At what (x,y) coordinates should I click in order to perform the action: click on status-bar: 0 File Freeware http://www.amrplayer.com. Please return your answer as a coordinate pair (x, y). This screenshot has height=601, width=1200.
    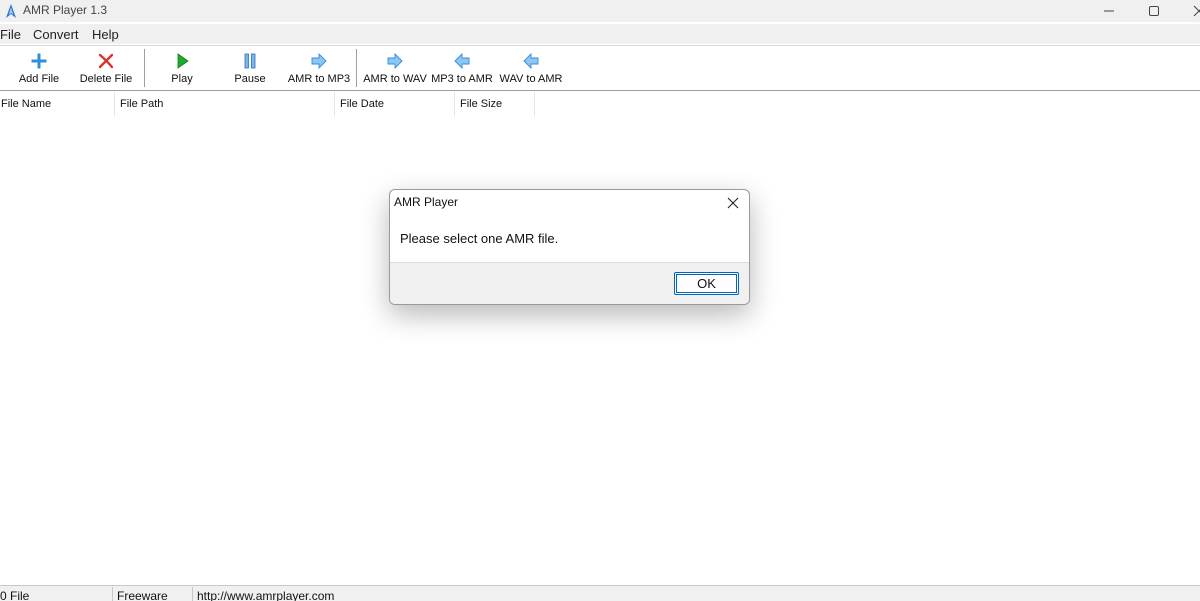
    Looking at the image, I should click on (600, 593).